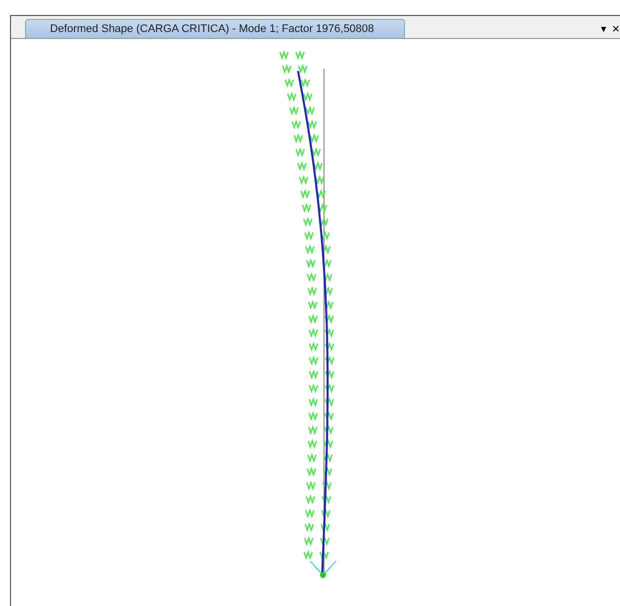  What do you see at coordinates (616, 29) in the screenshot?
I see `close-icon: ×` at bounding box center [616, 29].